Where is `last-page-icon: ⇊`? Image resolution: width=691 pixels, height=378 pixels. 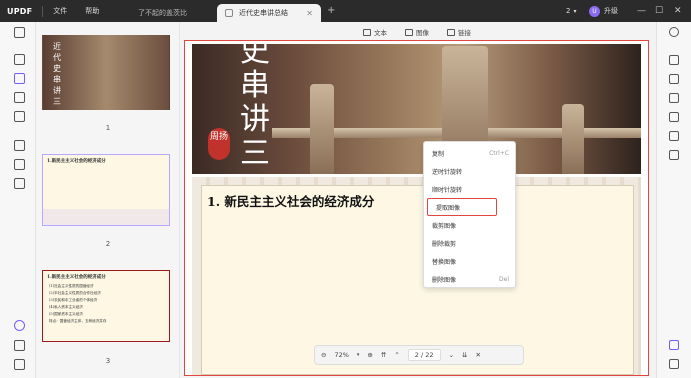 last-page-icon: ⇊ is located at coordinates (464, 355).